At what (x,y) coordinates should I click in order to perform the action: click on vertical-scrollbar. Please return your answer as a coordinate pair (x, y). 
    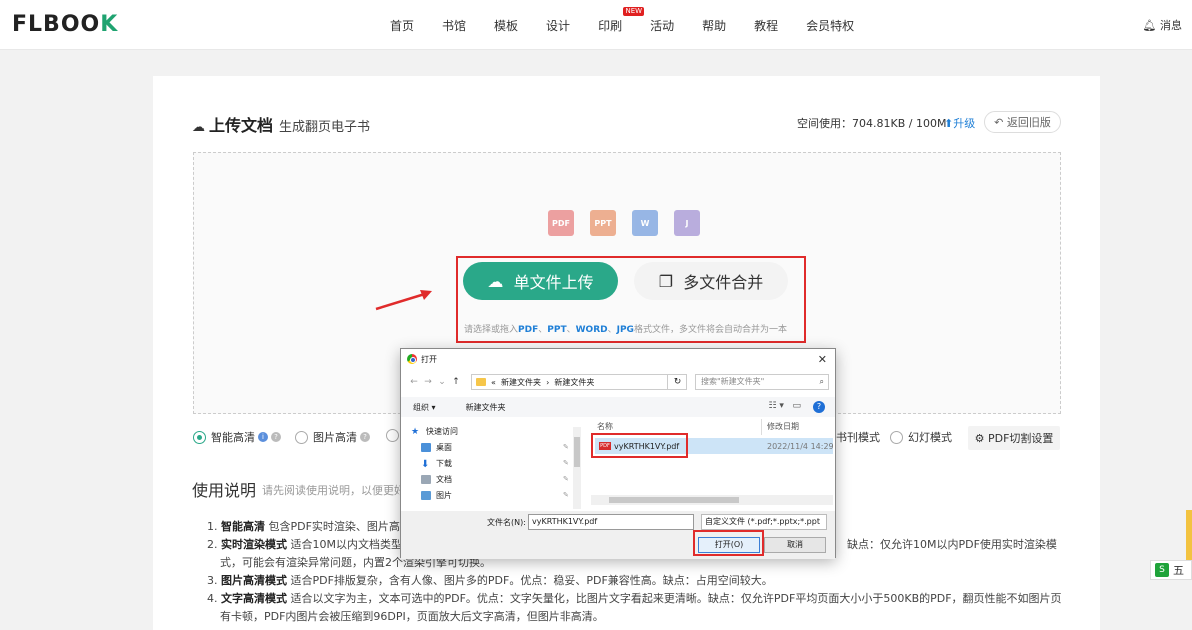
    Looking at the image, I should click on (577, 468).